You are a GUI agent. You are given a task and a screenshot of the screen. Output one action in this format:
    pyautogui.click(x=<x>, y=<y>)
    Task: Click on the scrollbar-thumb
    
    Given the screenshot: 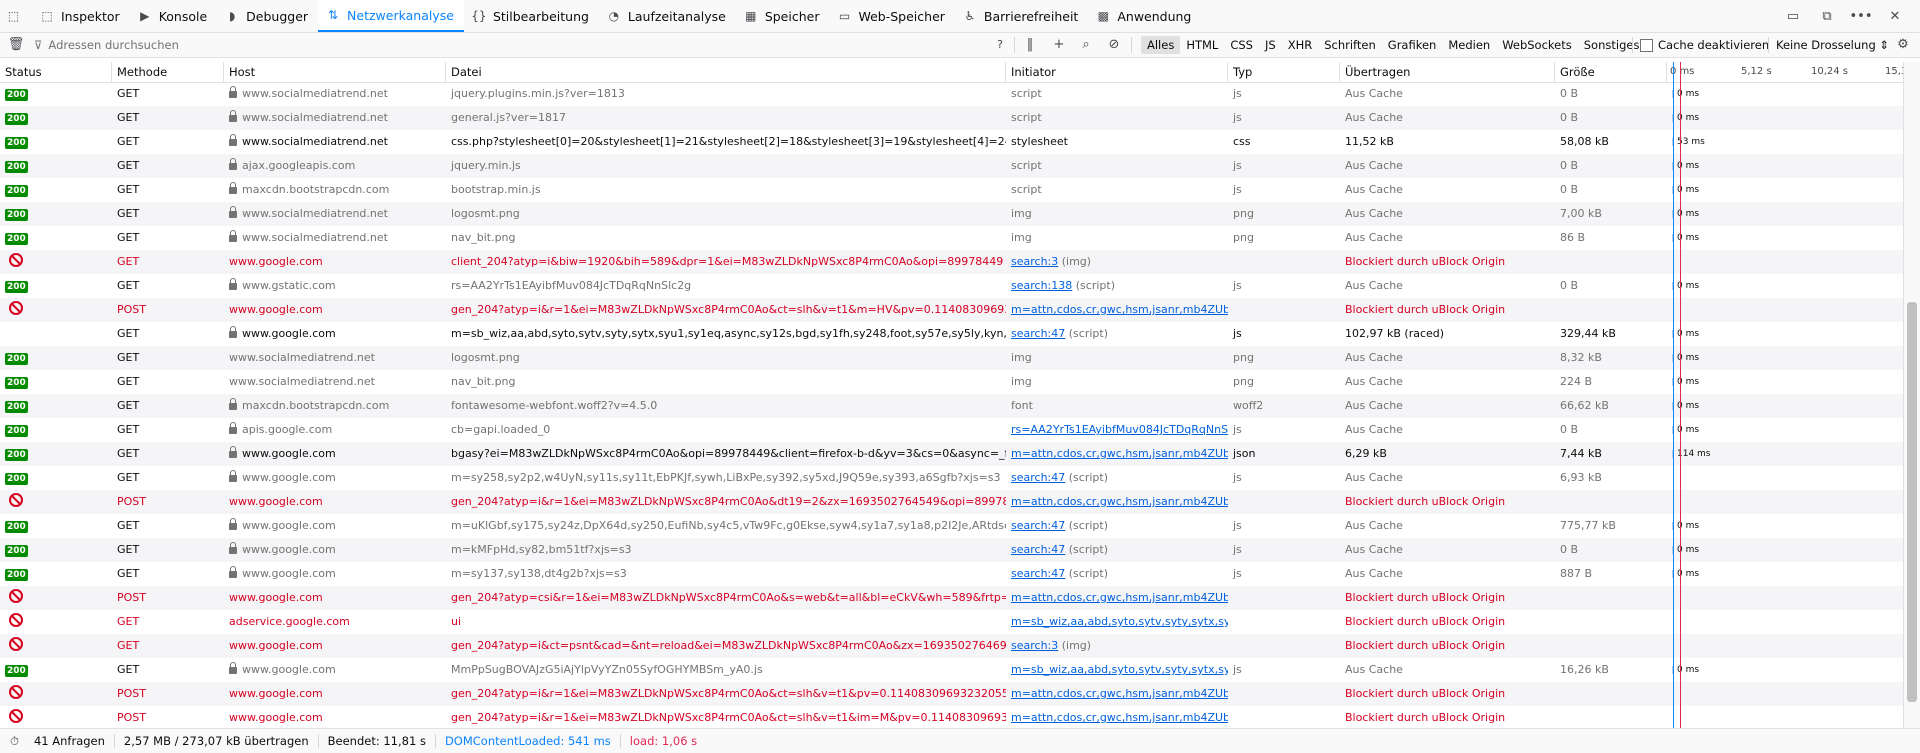 What is the action you would take?
    pyautogui.click(x=1912, y=502)
    